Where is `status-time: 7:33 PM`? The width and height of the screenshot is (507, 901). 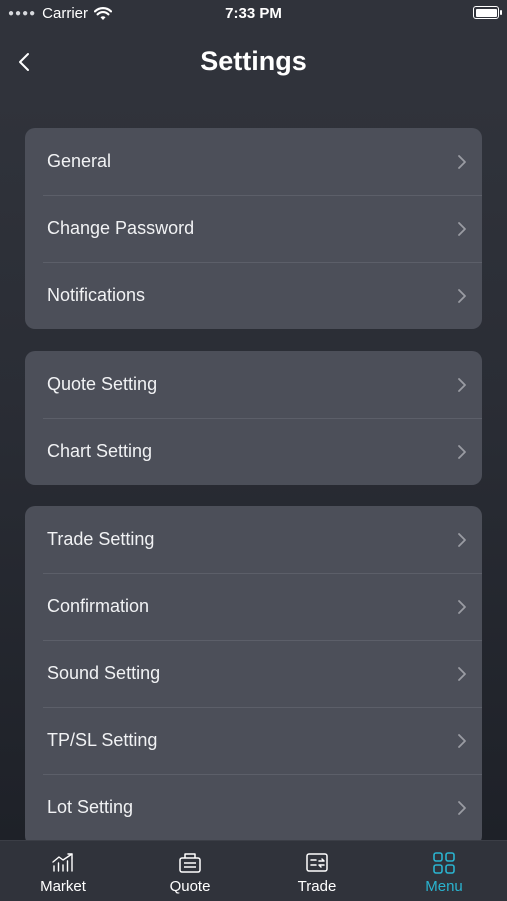 status-time: 7:33 PM is located at coordinates (253, 13).